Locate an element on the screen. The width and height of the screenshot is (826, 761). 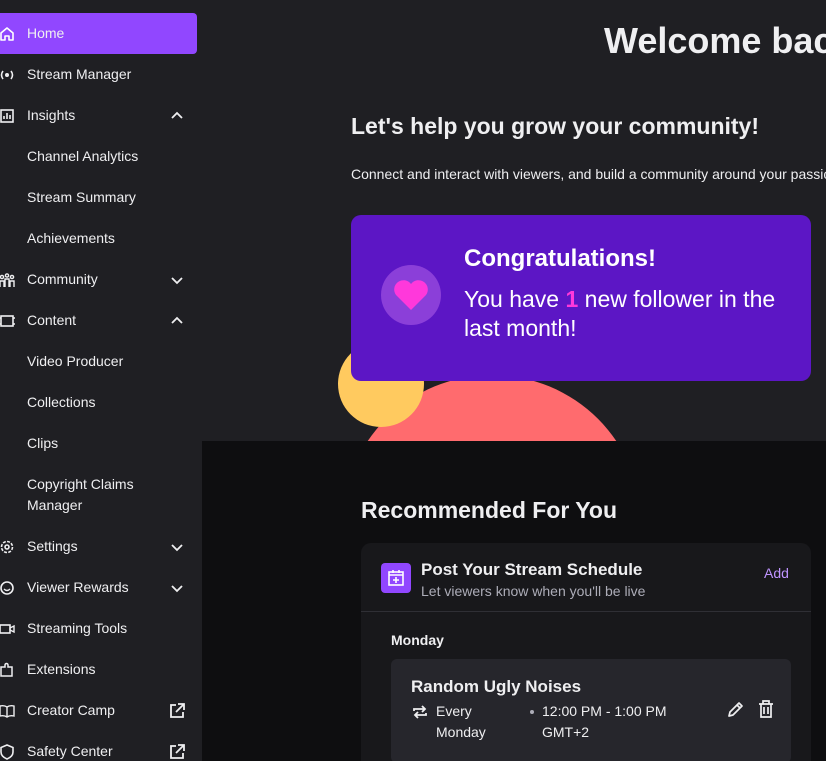
smile-icon is located at coordinates (8, 588).